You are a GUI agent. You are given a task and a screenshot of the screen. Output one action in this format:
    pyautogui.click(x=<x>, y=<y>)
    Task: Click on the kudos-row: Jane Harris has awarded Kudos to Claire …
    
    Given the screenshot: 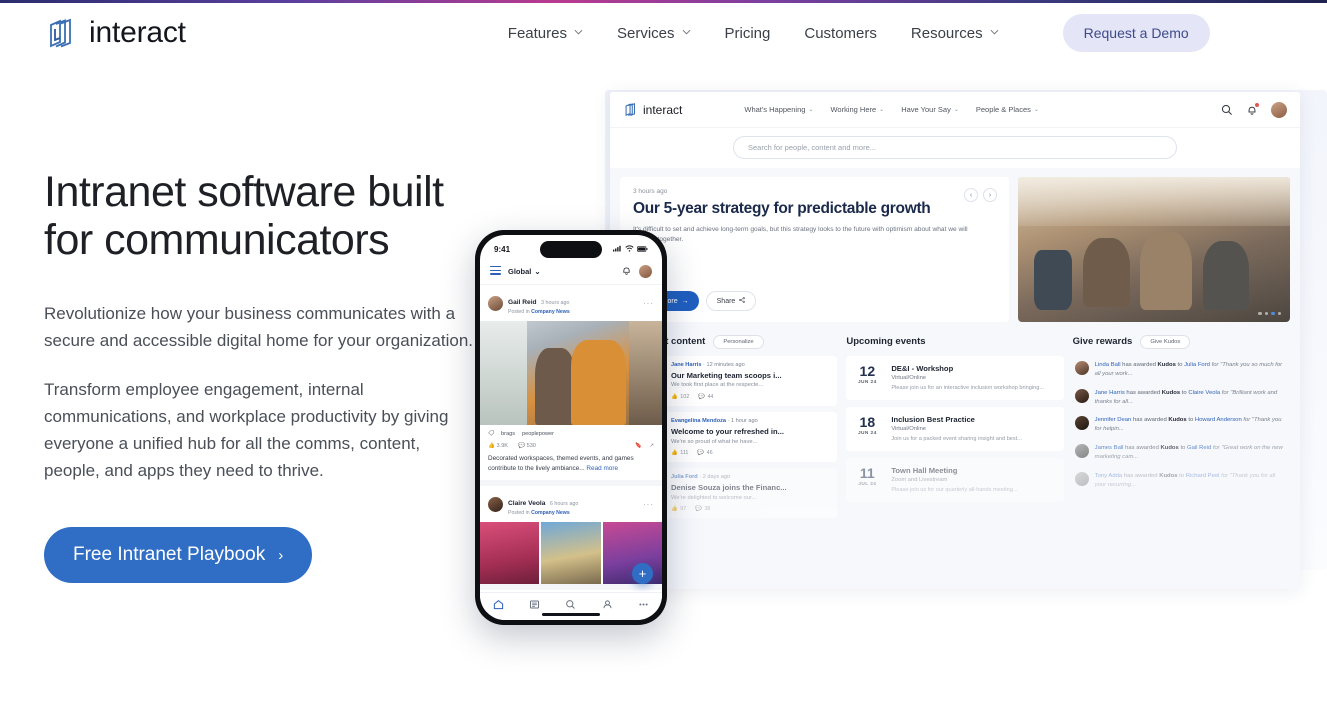 What is the action you would take?
    pyautogui.click(x=1181, y=398)
    